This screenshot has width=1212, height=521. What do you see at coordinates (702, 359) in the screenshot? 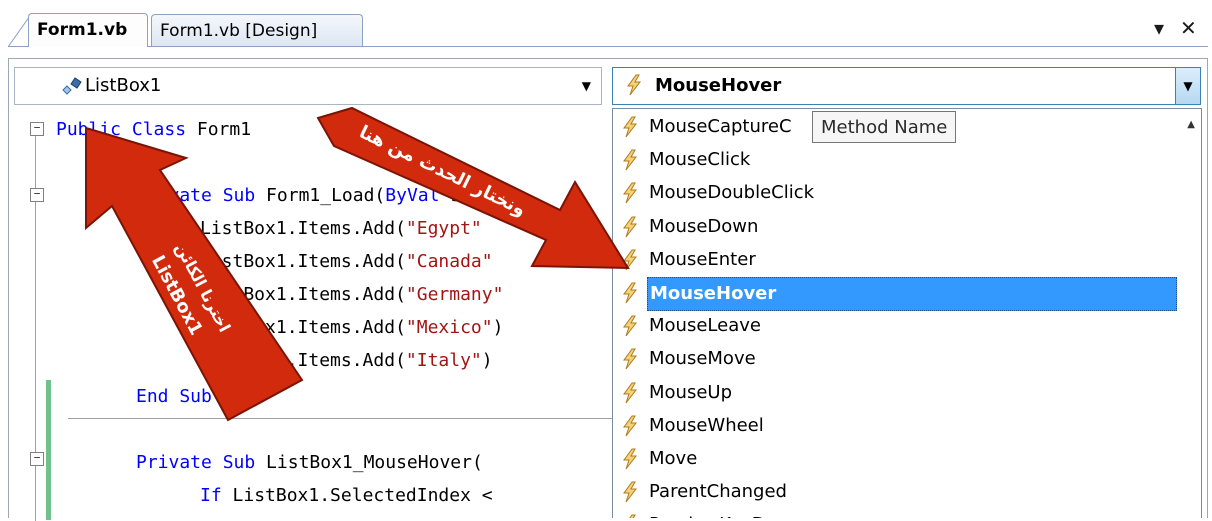
I see `event-list-item-label: MouseMove` at bounding box center [702, 359].